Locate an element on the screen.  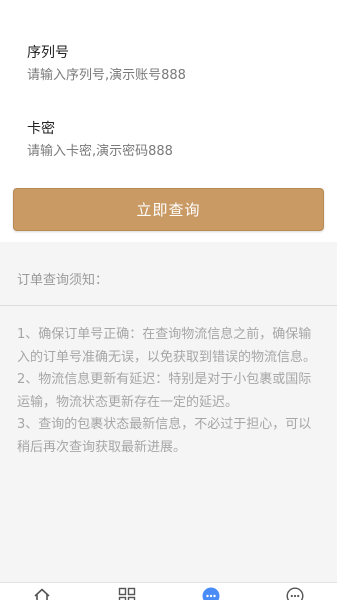
card-secret-input is located at coordinates (172, 151).